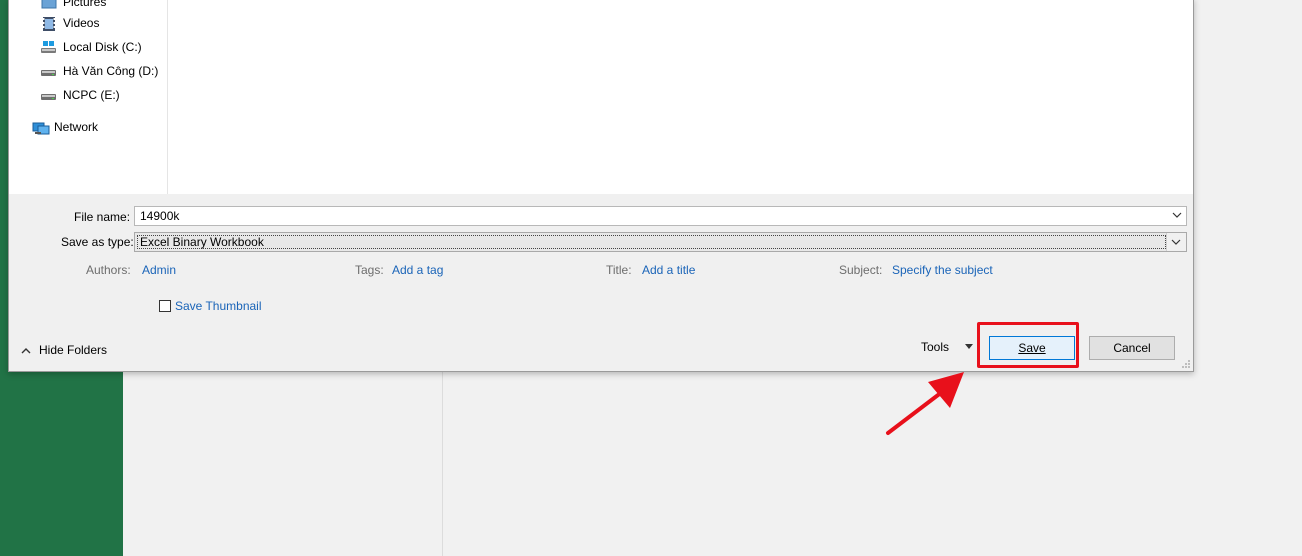 Image resolution: width=1302 pixels, height=556 pixels. I want to click on cancel-button-label: Cancel, so click(1132, 348).